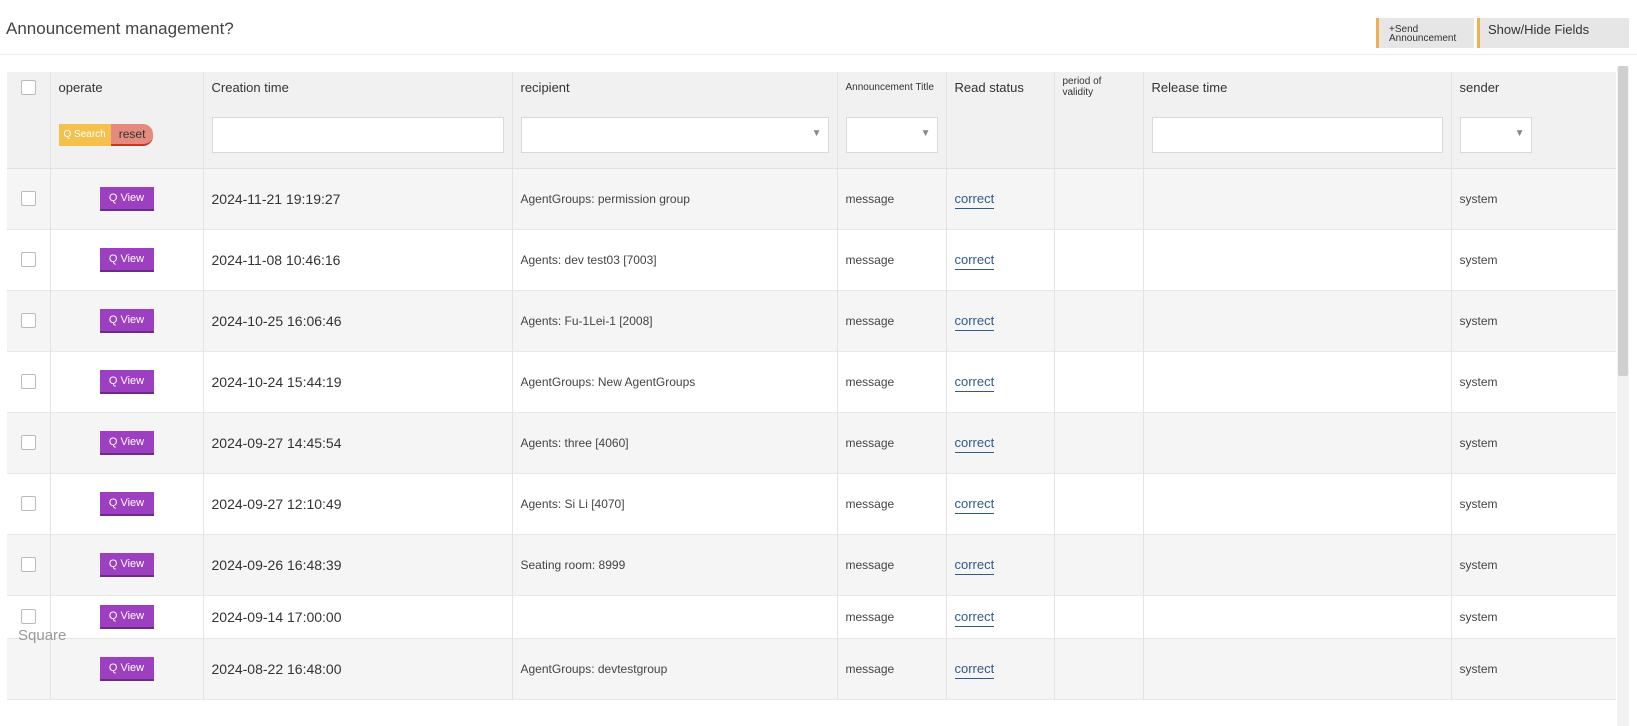 This screenshot has width=1637, height=726. I want to click on filter-creation-time-cell, so click(358, 135).